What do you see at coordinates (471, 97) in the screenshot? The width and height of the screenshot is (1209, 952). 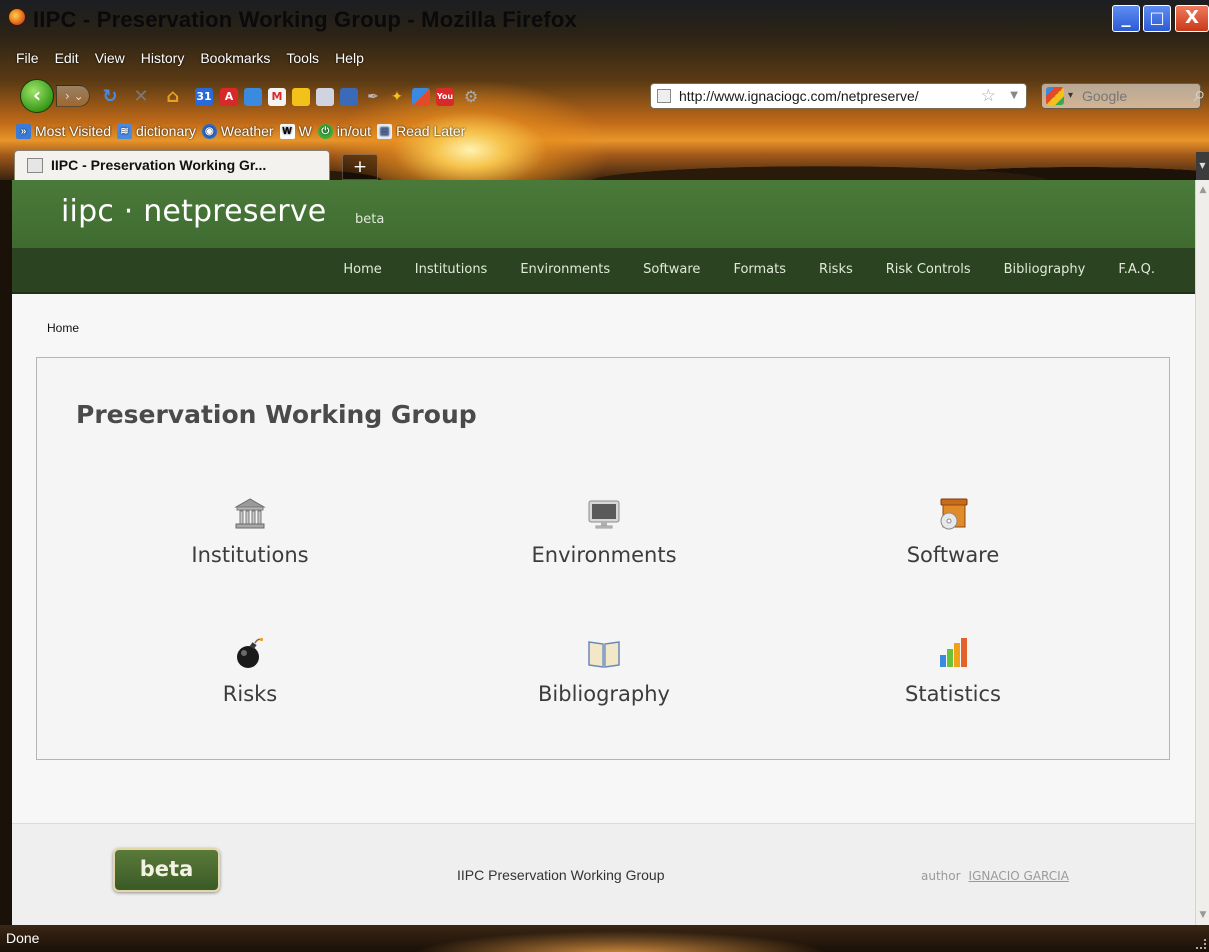 I see `gear-icon: ⚙` at bounding box center [471, 97].